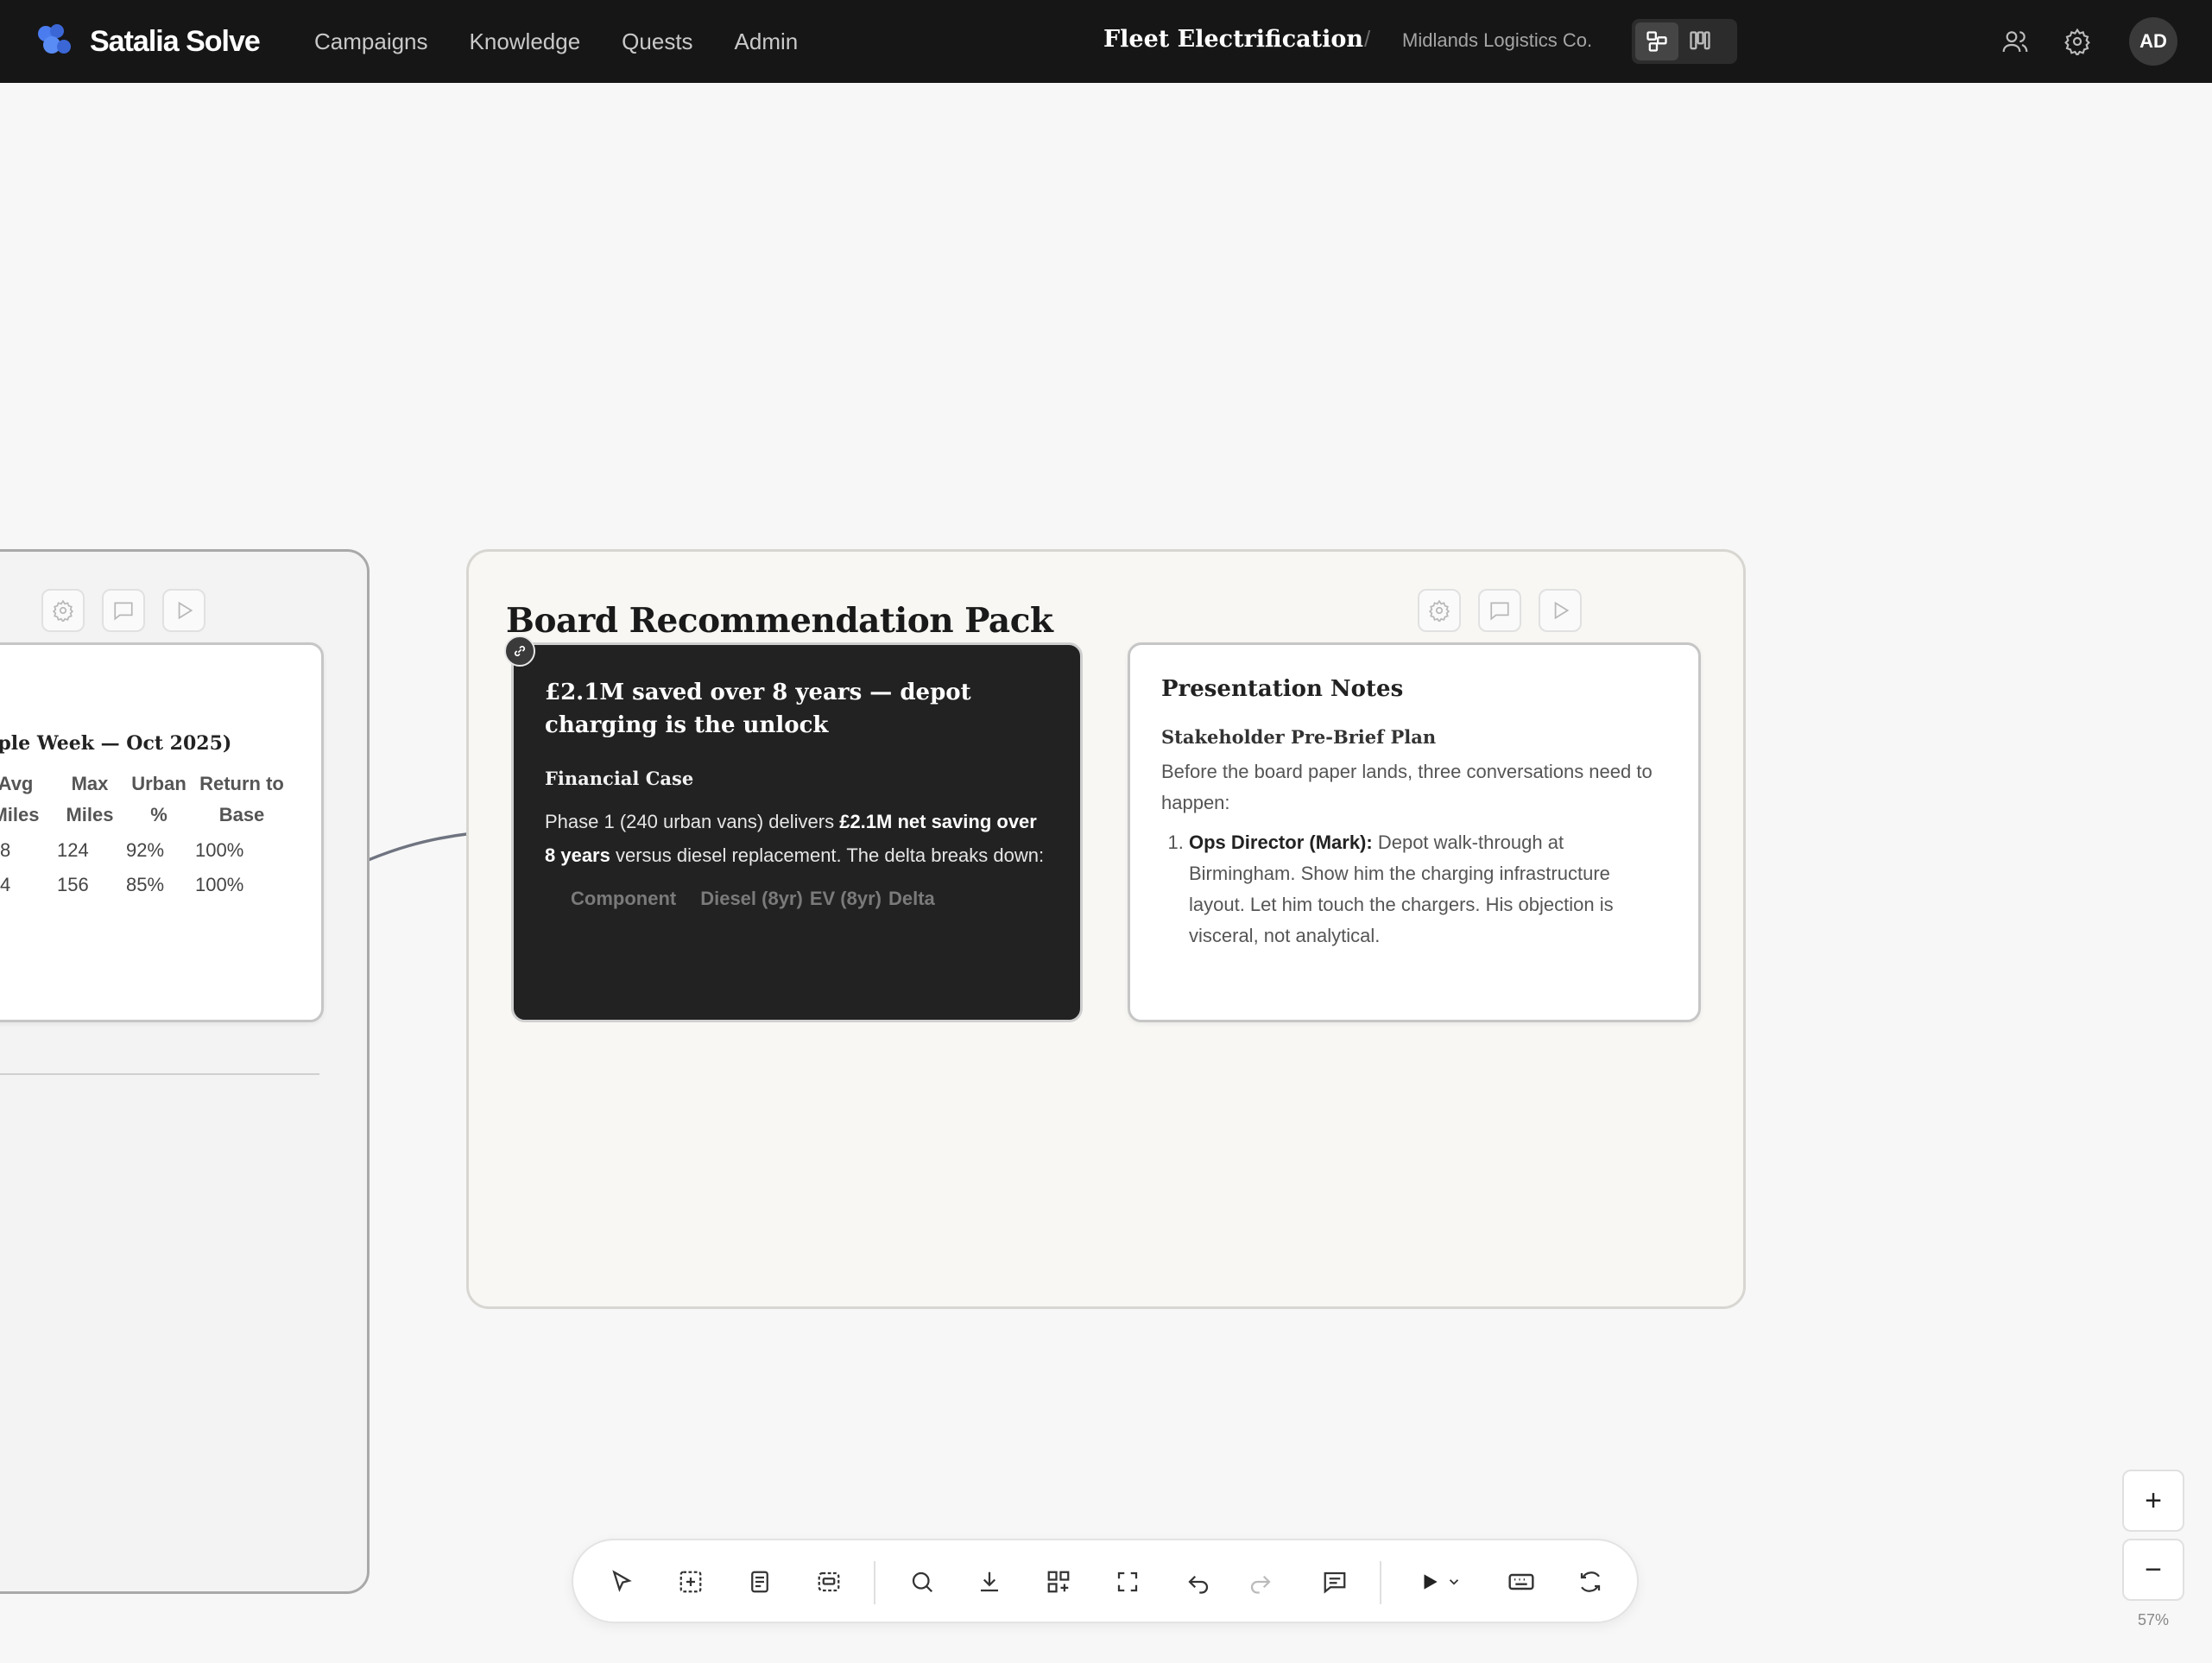  Describe the element at coordinates (624, 898) in the screenshot. I see `table-header-component: Component` at that location.